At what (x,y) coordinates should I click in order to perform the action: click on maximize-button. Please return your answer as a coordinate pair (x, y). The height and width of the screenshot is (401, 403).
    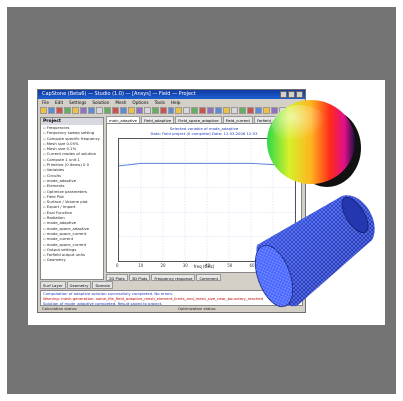
    Looking at the image, I should click on (291, 94).